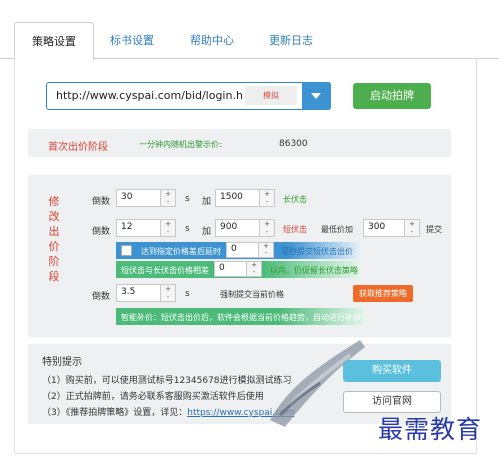  What do you see at coordinates (54, 216) in the screenshot?
I see `modify-stage-char: 改` at bounding box center [54, 216].